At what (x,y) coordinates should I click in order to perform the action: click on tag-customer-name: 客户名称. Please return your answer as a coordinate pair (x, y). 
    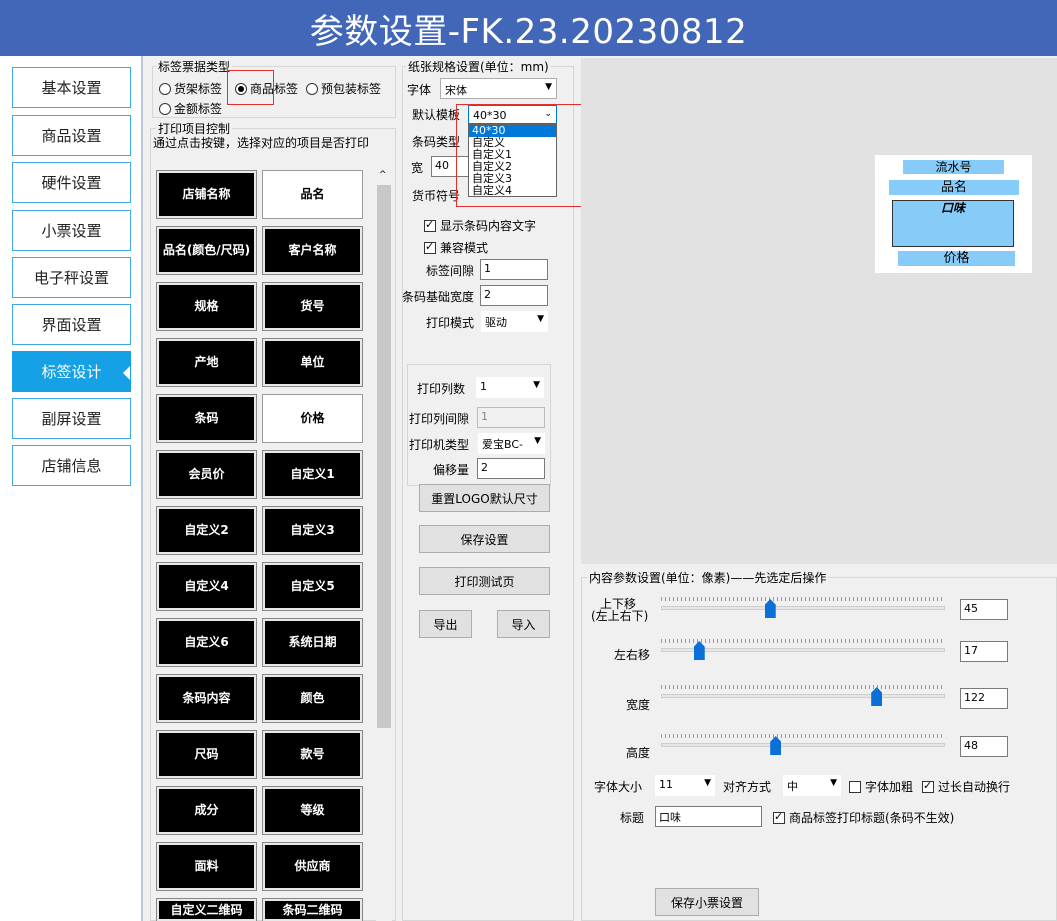
    Looking at the image, I should click on (312, 250).